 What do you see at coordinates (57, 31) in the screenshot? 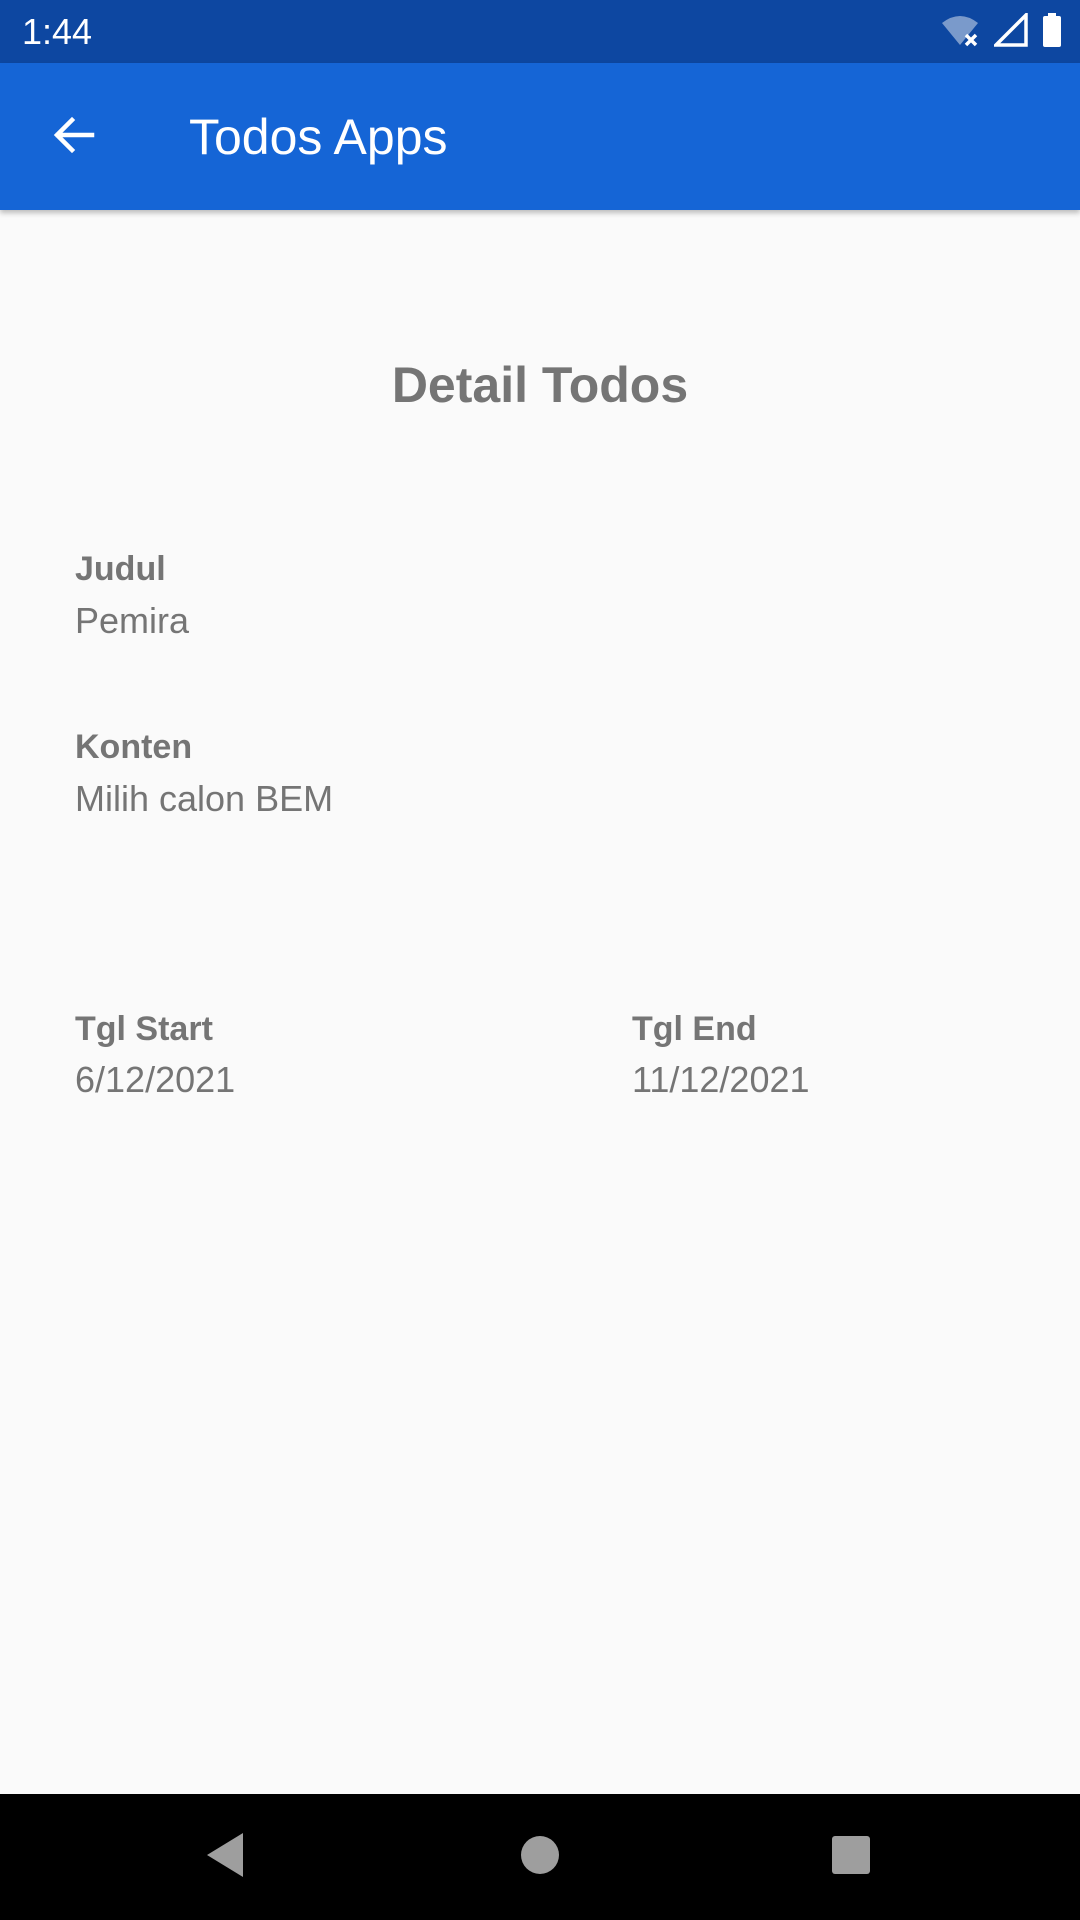
I see `status-time: 1:44` at bounding box center [57, 31].